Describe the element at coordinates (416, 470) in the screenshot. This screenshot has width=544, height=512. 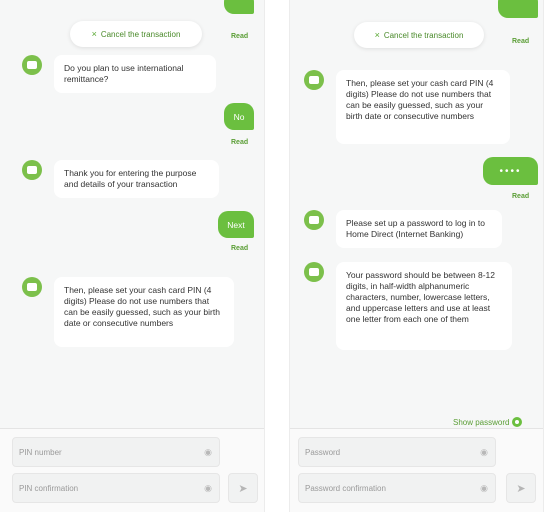
I see `input-area: Password ◉ Password confirmation ◉ ➤` at that location.